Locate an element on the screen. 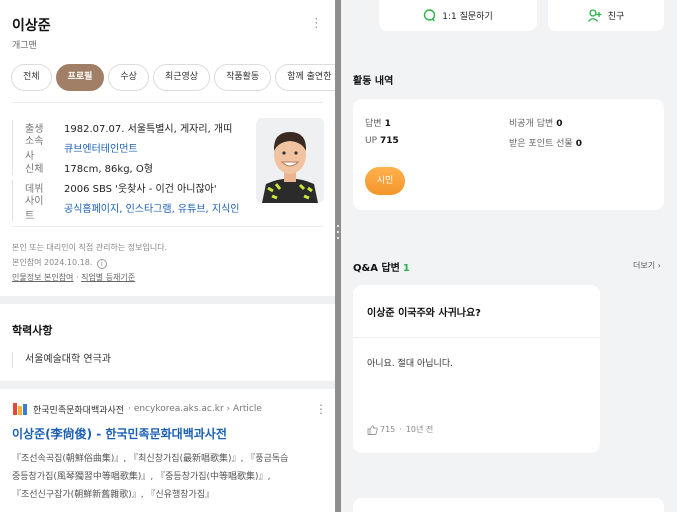 The width and height of the screenshot is (677, 512). name-row: 이상준 ⋮ is located at coordinates (167, 27).